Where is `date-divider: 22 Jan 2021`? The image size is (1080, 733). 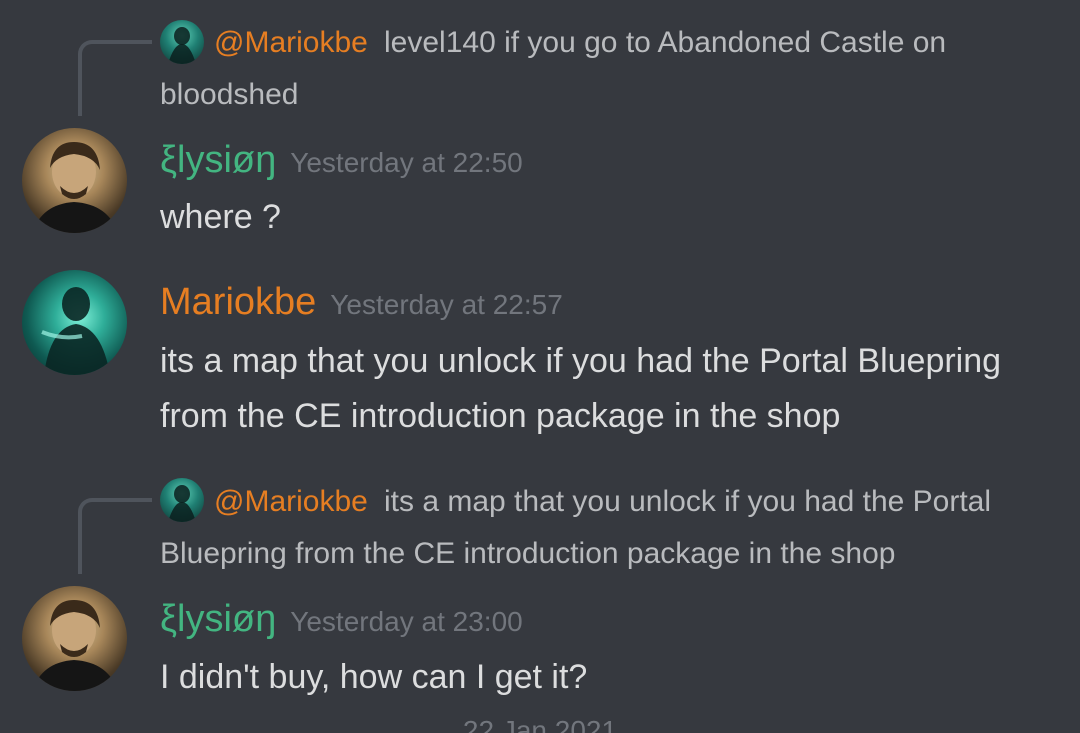 date-divider: 22 Jan 2021 is located at coordinates (540, 724).